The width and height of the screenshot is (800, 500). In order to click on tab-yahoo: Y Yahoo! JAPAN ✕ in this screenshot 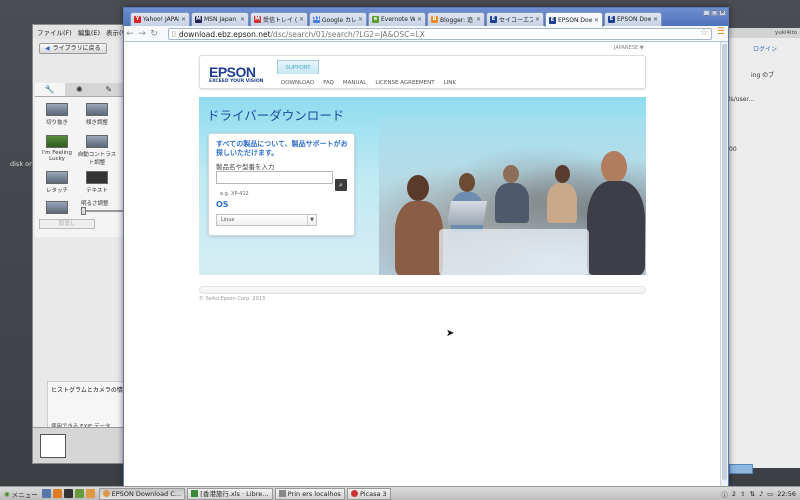, I will do `click(160, 19)`.